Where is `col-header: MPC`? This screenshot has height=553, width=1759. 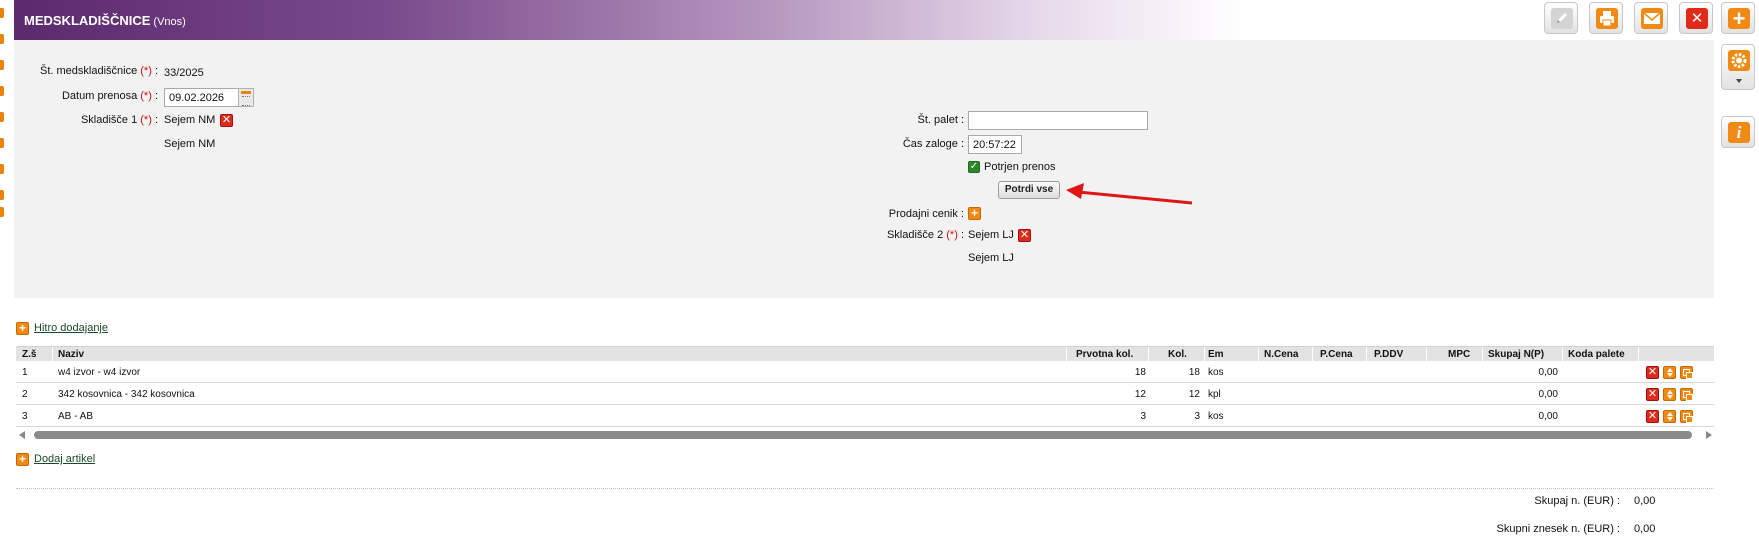
col-header: MPC is located at coordinates (1459, 354).